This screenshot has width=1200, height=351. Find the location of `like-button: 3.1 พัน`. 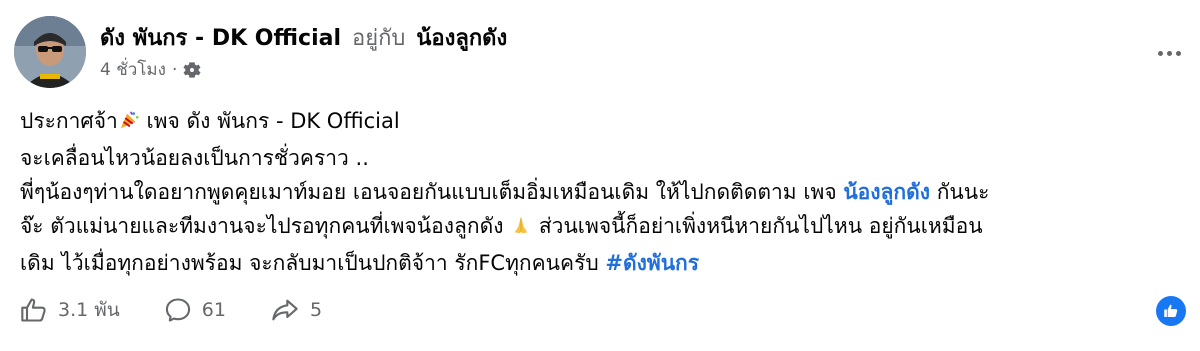

like-button: 3.1 พัน is located at coordinates (70, 310).